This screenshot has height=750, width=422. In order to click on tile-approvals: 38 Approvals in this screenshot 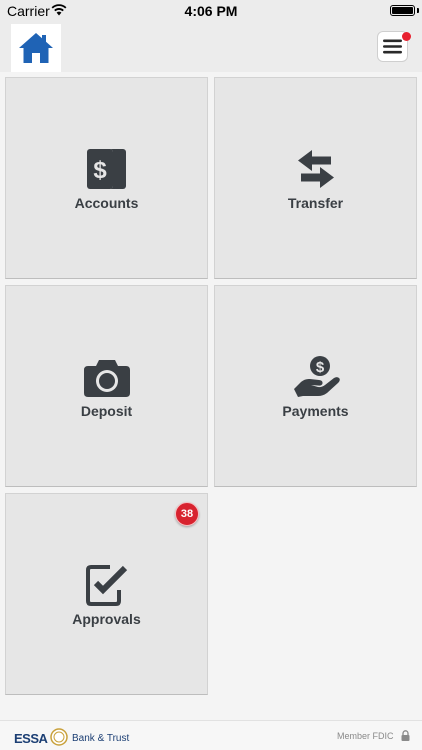, I will do `click(106, 594)`.